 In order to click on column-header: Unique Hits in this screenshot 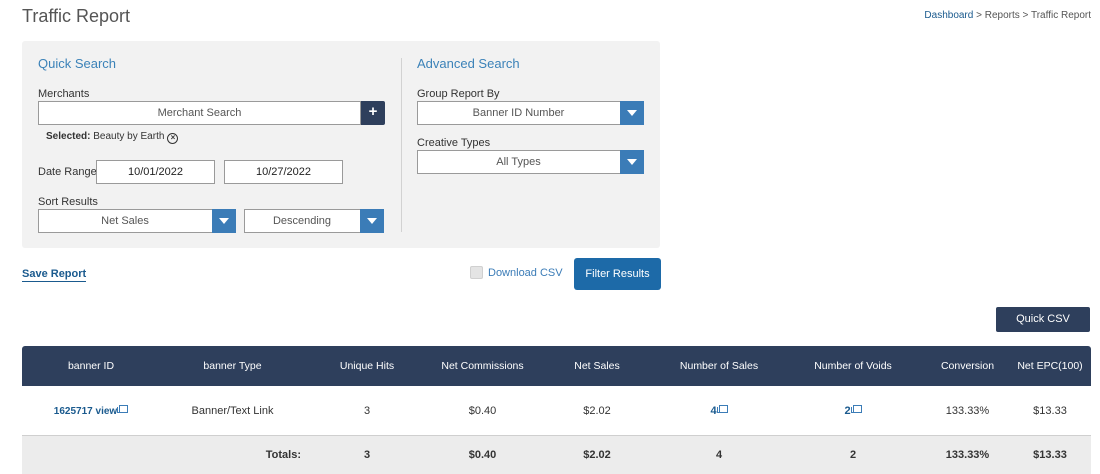, I will do `click(367, 366)`.